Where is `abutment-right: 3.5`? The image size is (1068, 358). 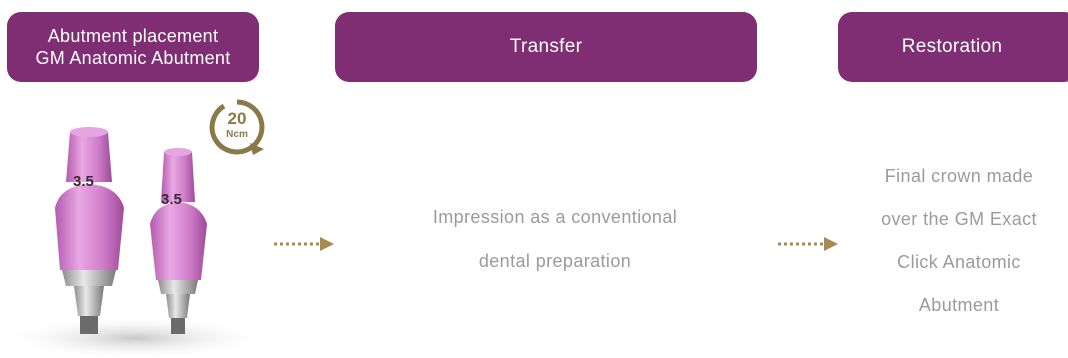
abutment-right: 3.5 is located at coordinates (178, 241).